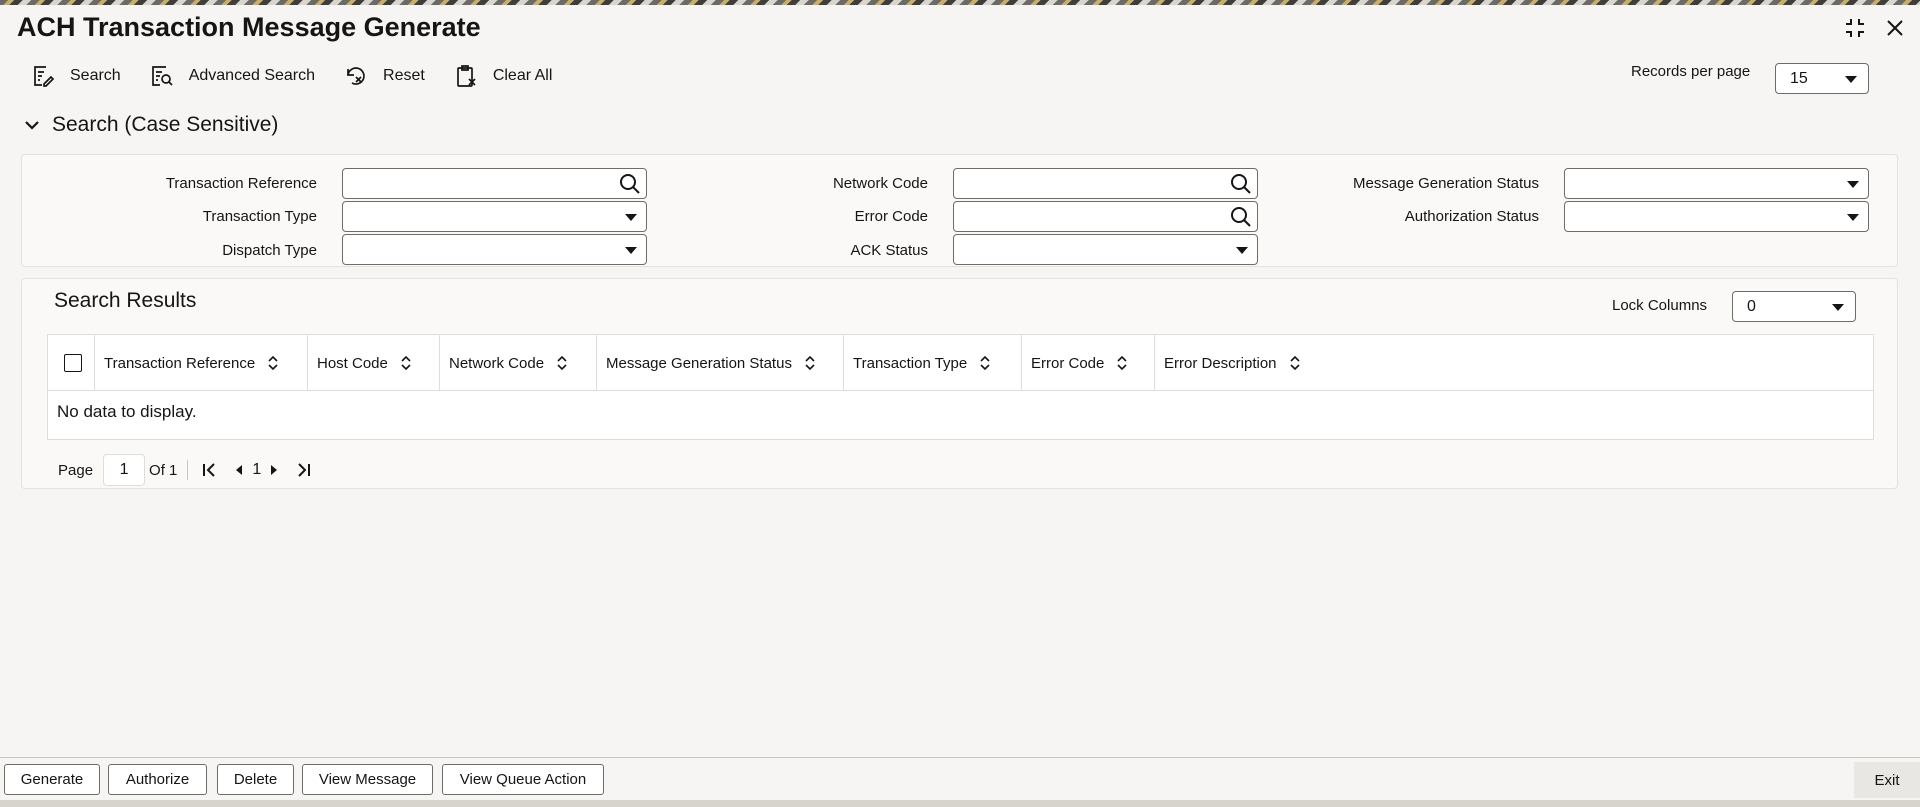  What do you see at coordinates (43, 76) in the screenshot?
I see `search-form-icon` at bounding box center [43, 76].